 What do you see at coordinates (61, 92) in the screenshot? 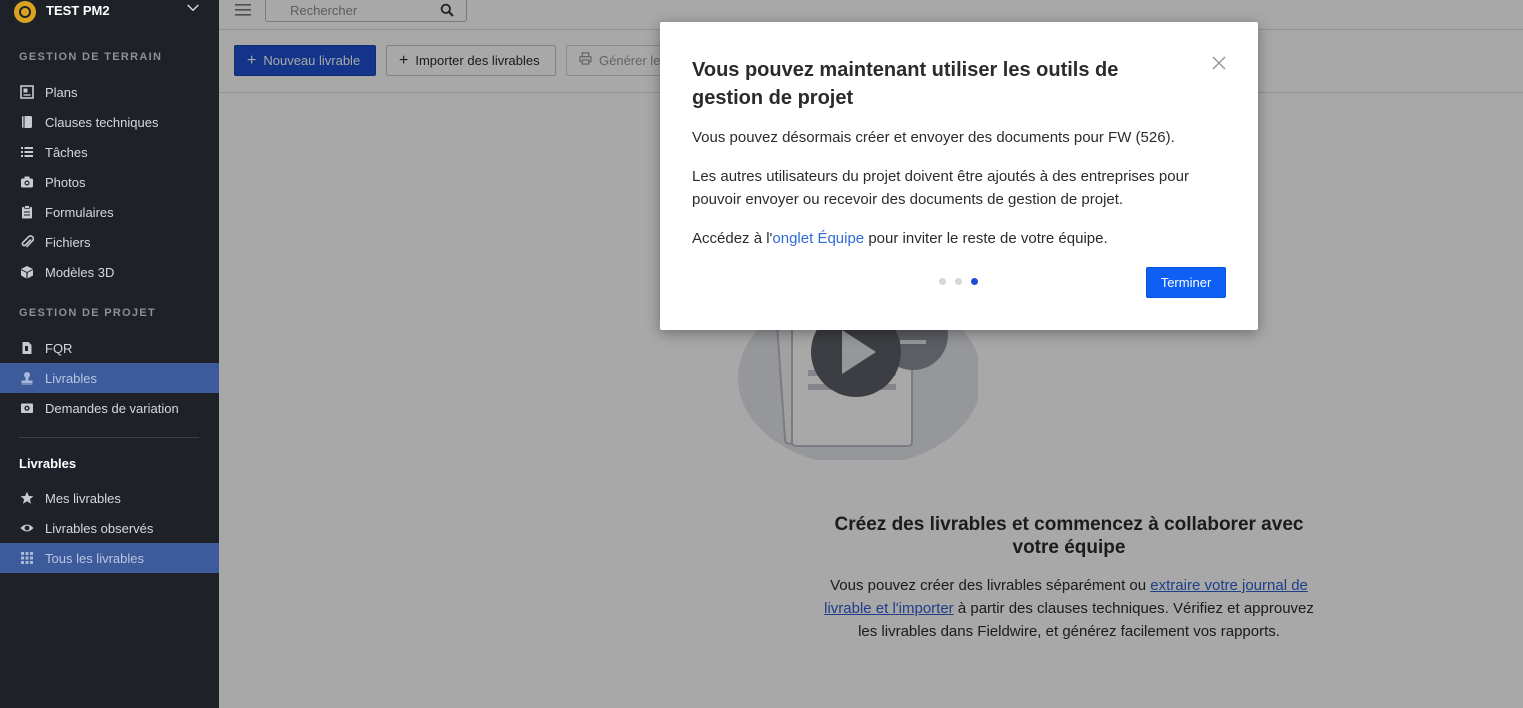
I see `sidebar-item-label: Plans` at bounding box center [61, 92].